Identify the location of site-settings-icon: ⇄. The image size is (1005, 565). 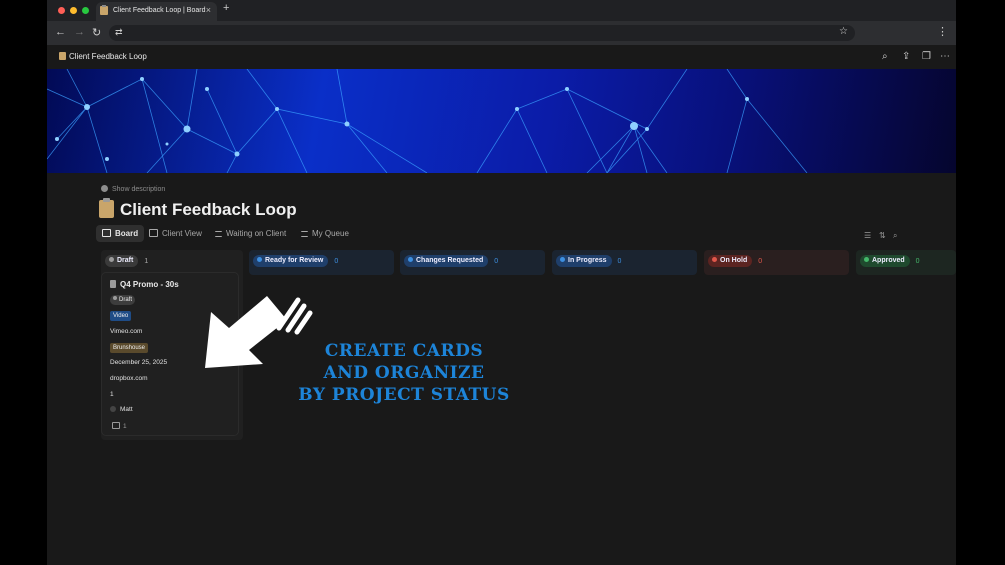
(119, 32).